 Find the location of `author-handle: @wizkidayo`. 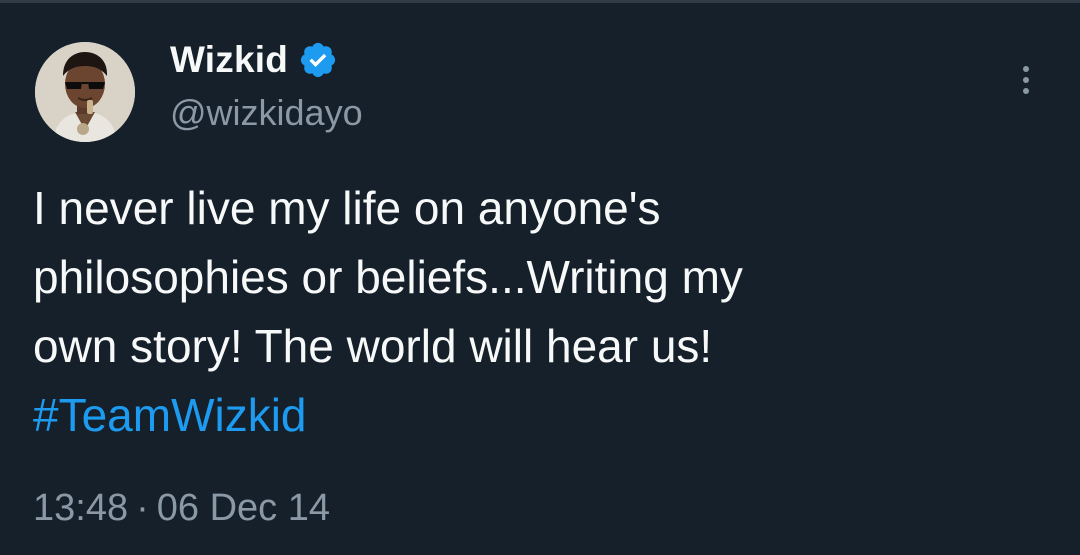

author-handle: @wizkidayo is located at coordinates (266, 113).